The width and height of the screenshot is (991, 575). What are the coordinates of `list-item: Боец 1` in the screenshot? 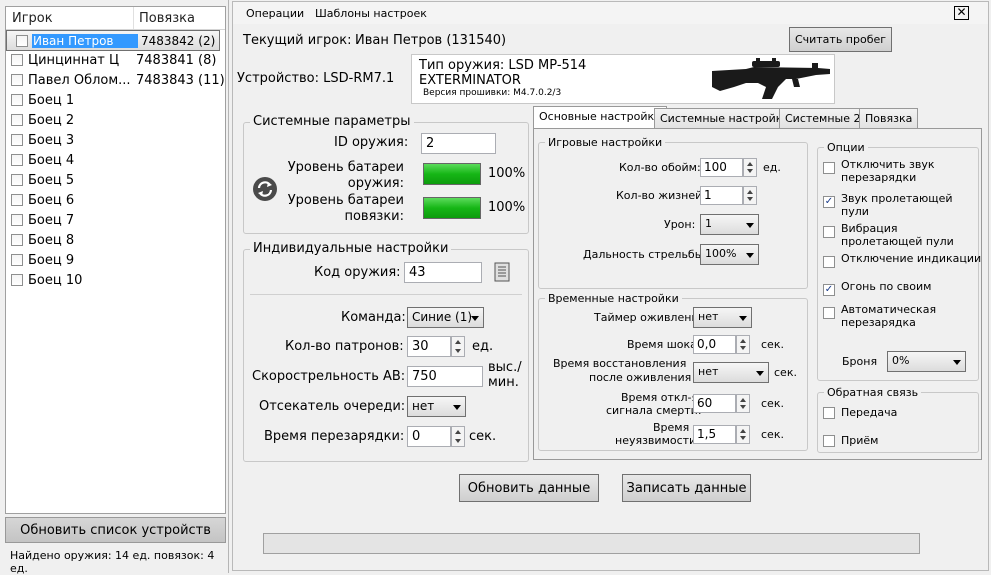 It's located at (115, 100).